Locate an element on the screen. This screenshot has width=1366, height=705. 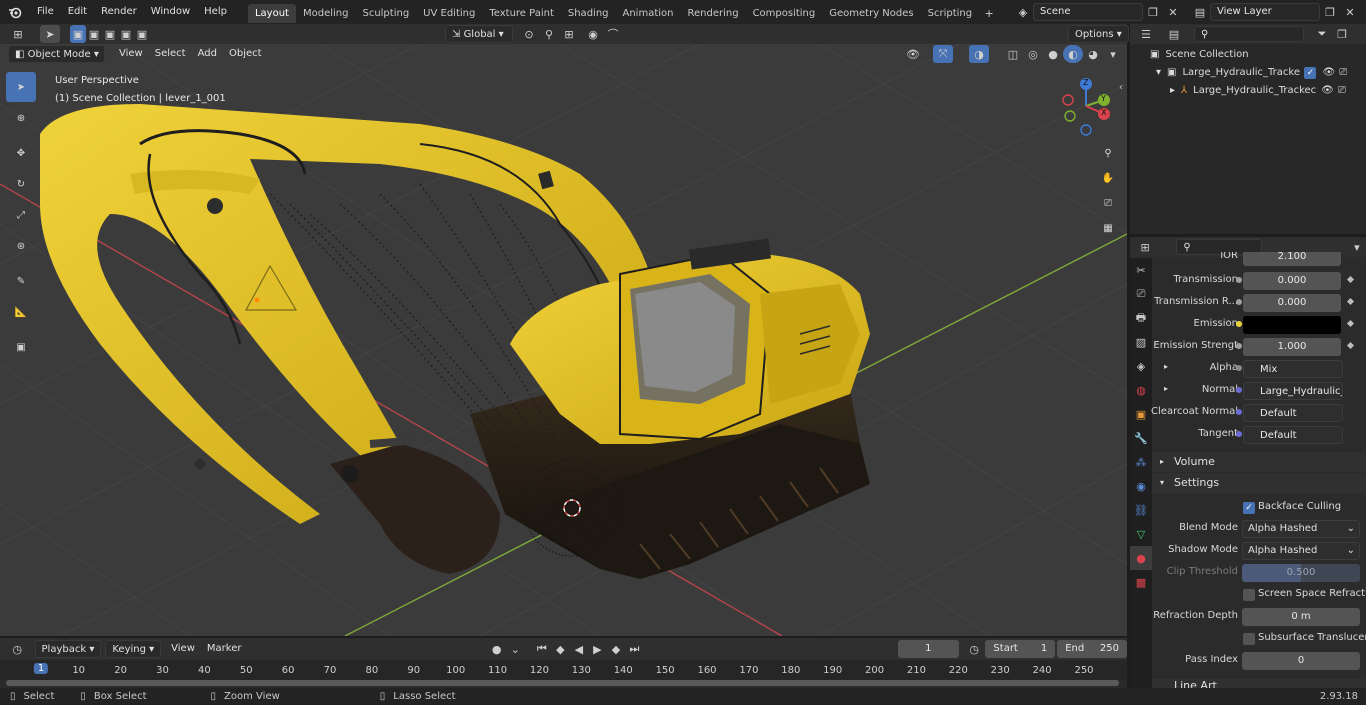
timeline-editor-icon: ◷ is located at coordinates (17, 649).